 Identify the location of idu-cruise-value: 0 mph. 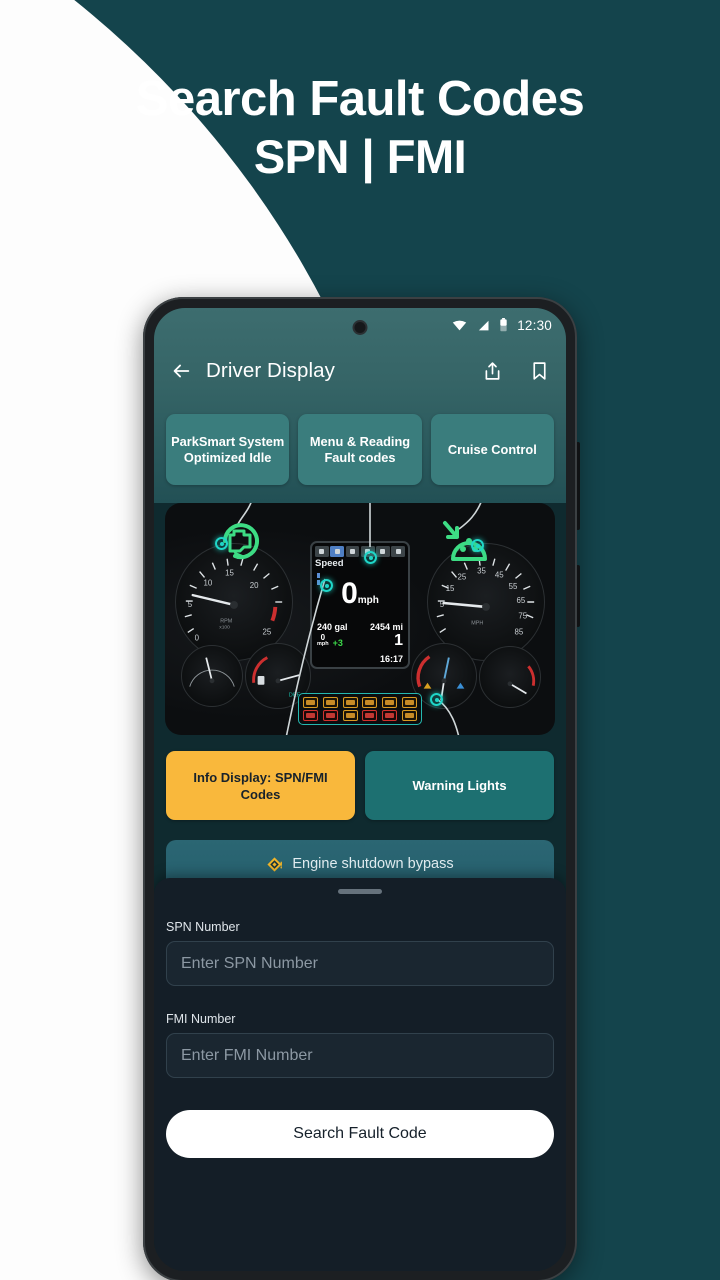
(323, 640).